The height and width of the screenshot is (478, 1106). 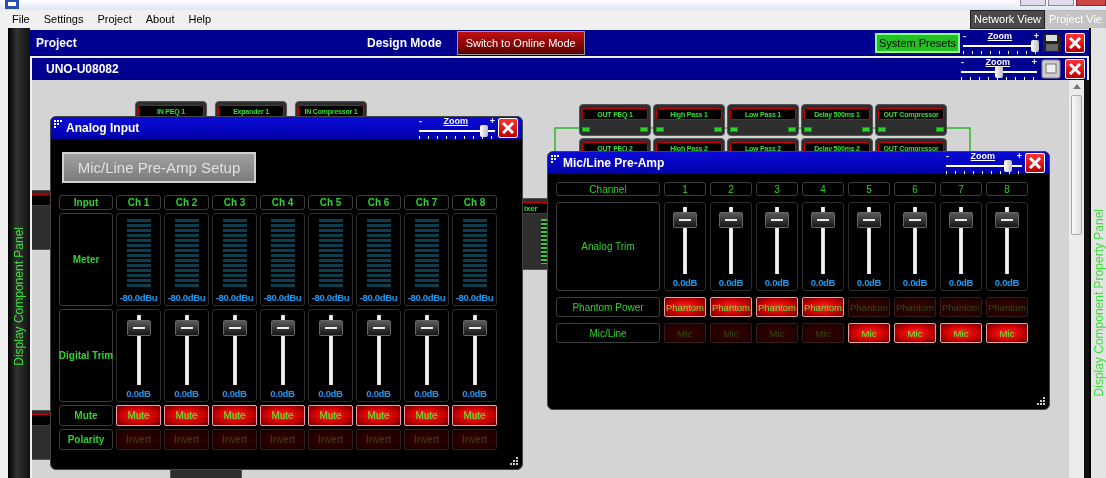 What do you see at coordinates (378, 202) in the screenshot?
I see `channel-header: Ch 6` at bounding box center [378, 202].